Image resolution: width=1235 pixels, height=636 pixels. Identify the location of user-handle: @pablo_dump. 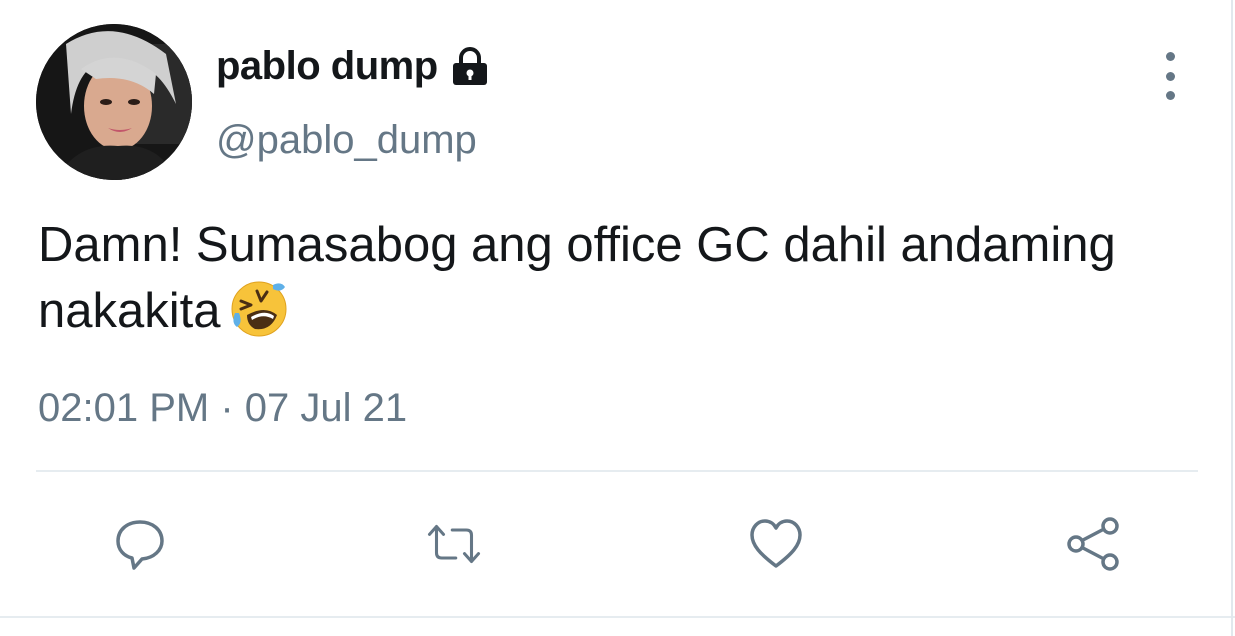
(346, 140).